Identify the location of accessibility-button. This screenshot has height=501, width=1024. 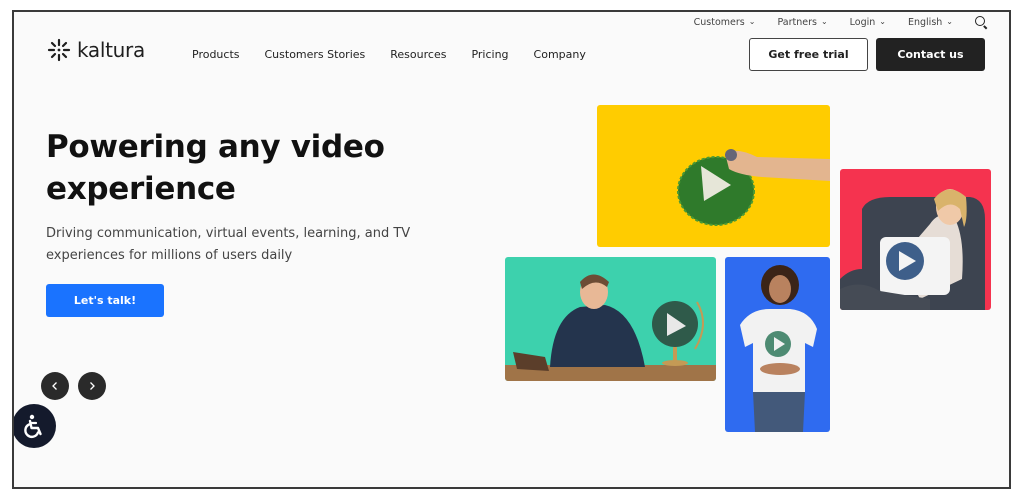
(35, 426).